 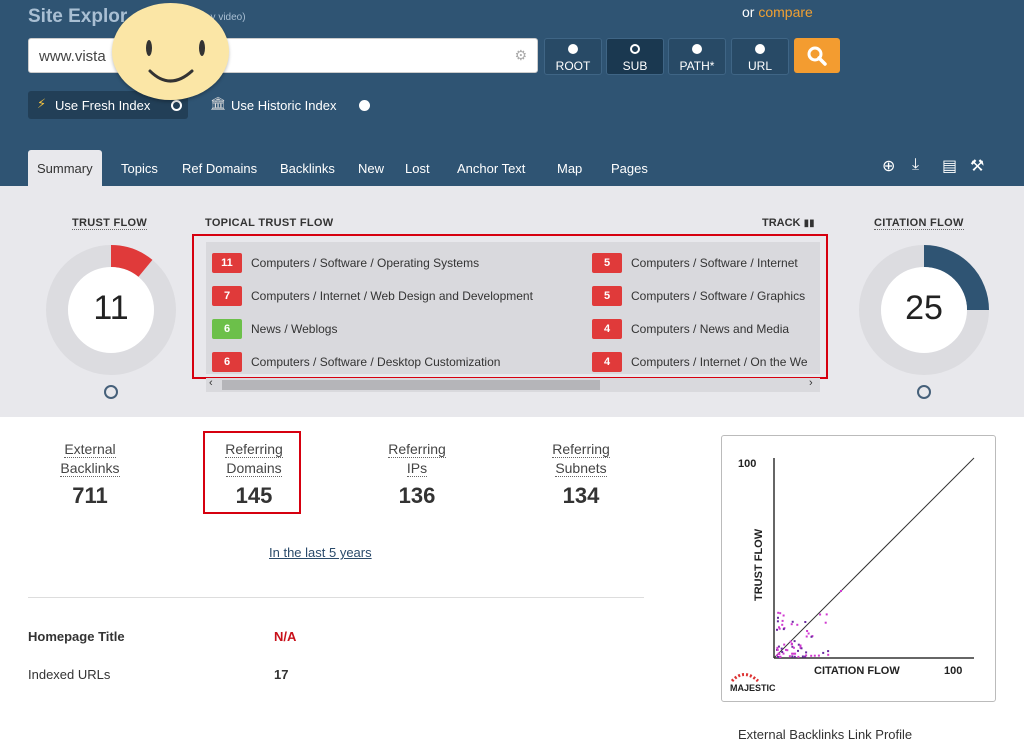 I want to click on lightning-icon: ⚡, so click(x=42, y=103).